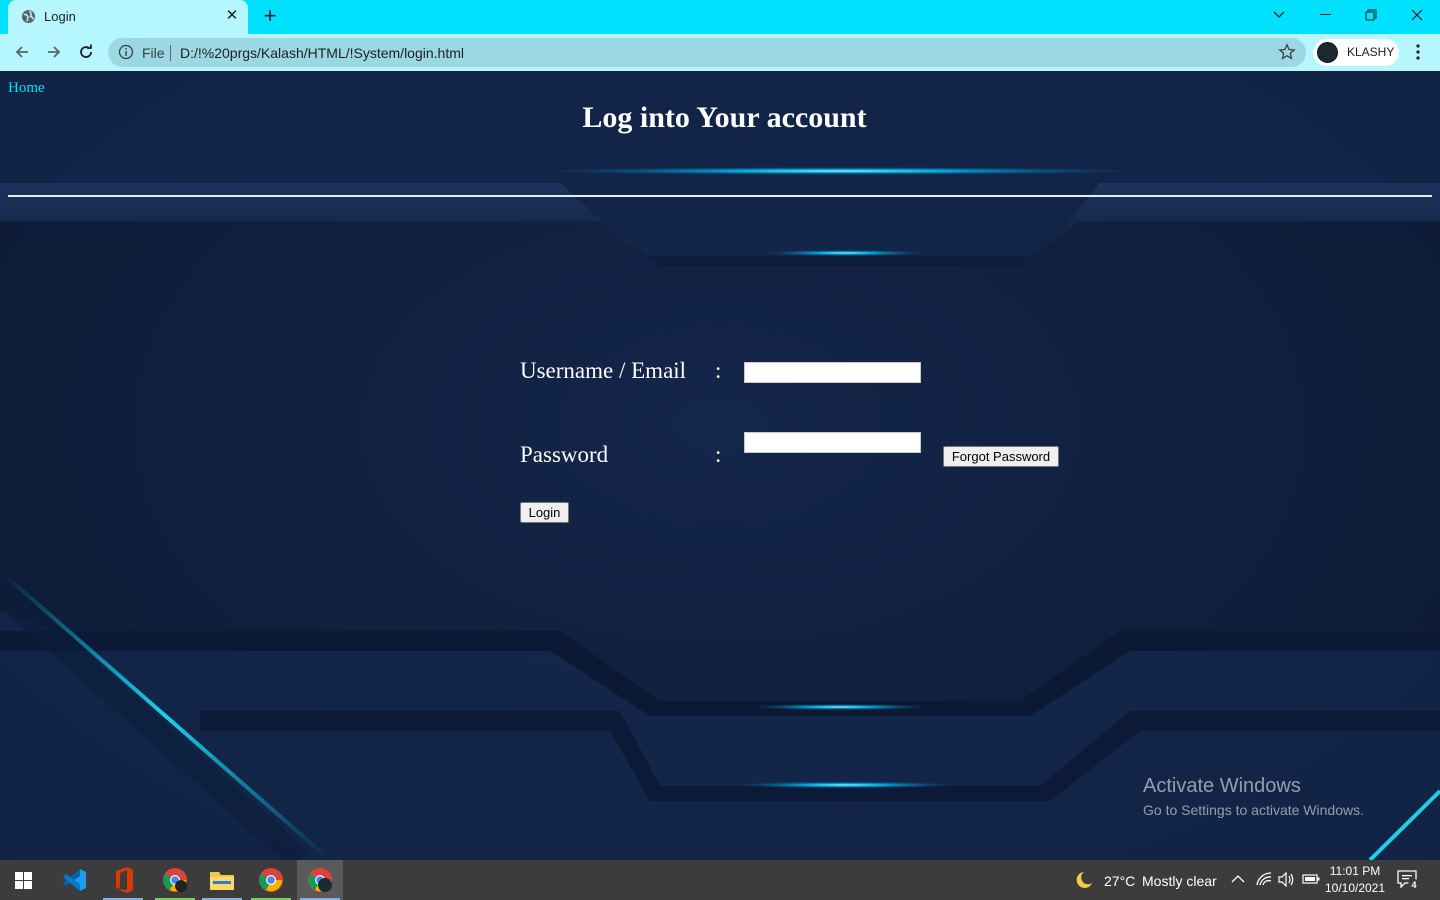 This screenshot has height=900, width=1440. What do you see at coordinates (1253, 810) in the screenshot?
I see `activation-subtitle: Go to Settings to activate Windows.` at bounding box center [1253, 810].